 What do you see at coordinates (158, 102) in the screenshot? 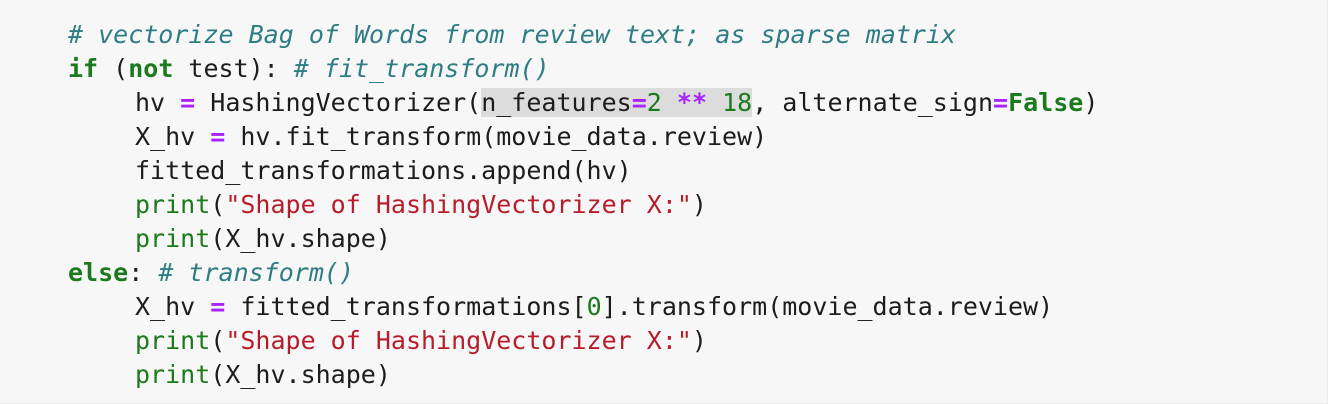
I see `code-token: hv` at bounding box center [158, 102].